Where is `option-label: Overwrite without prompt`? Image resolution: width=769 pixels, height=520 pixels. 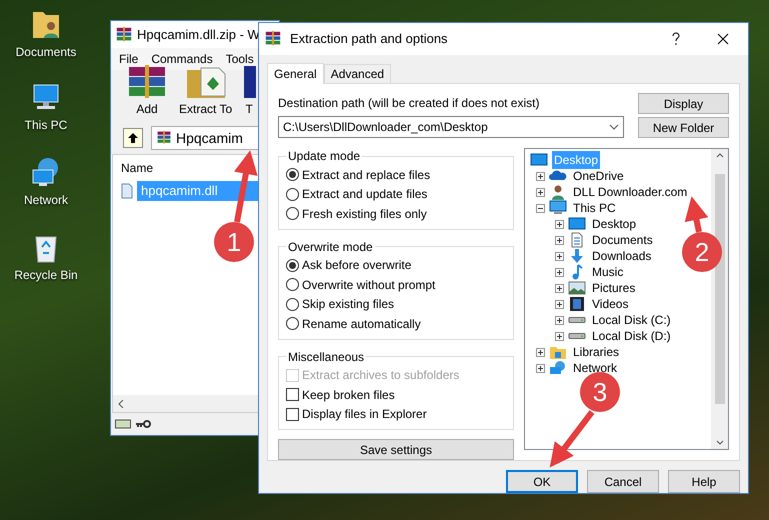
option-label: Overwrite without prompt is located at coordinates (369, 285).